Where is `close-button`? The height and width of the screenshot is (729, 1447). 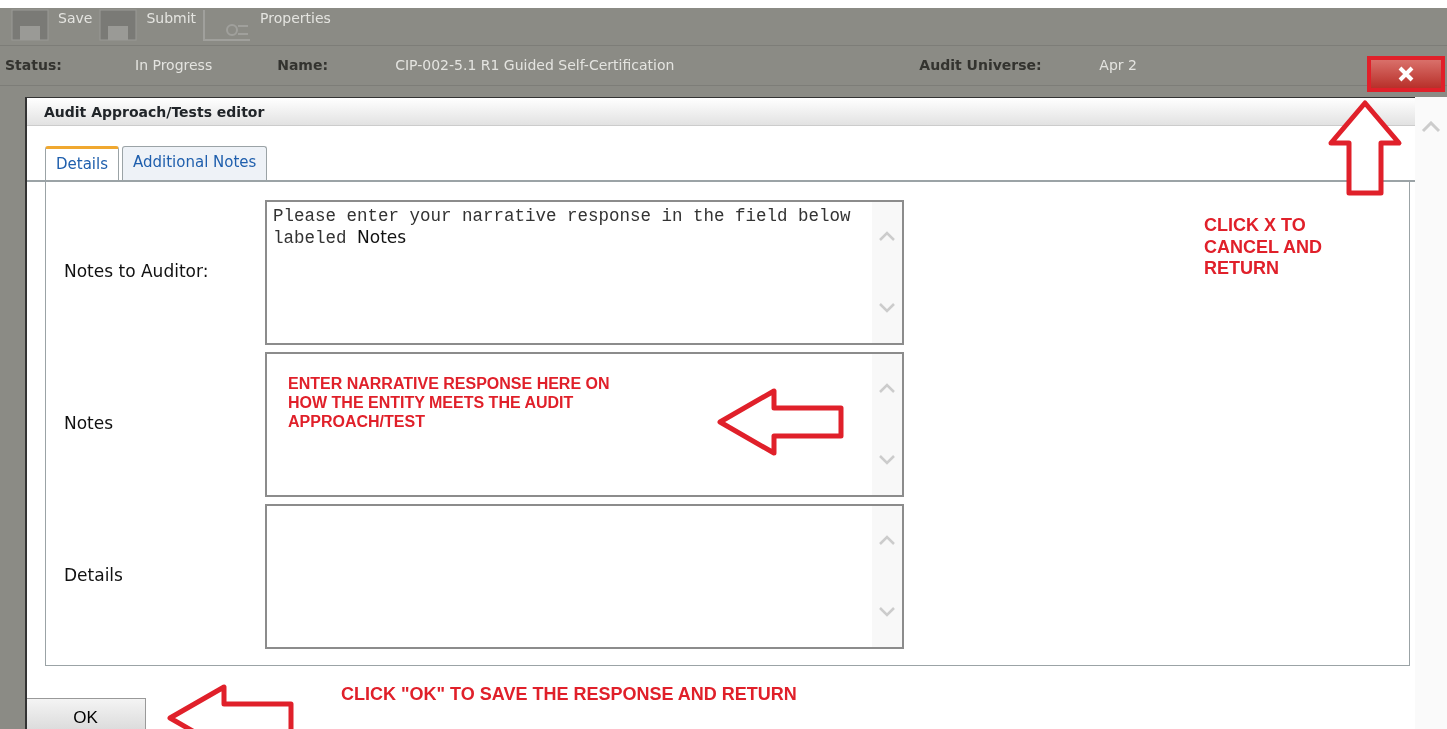 close-button is located at coordinates (1406, 74).